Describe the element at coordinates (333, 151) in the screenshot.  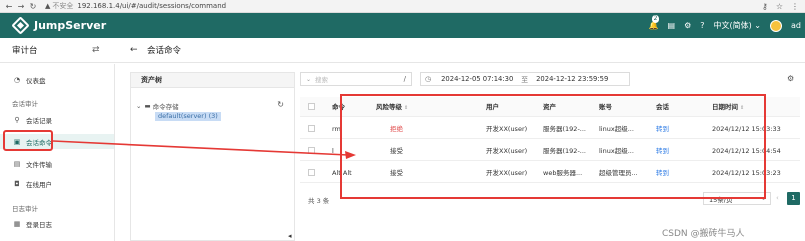
I see `cell-command: l` at that location.